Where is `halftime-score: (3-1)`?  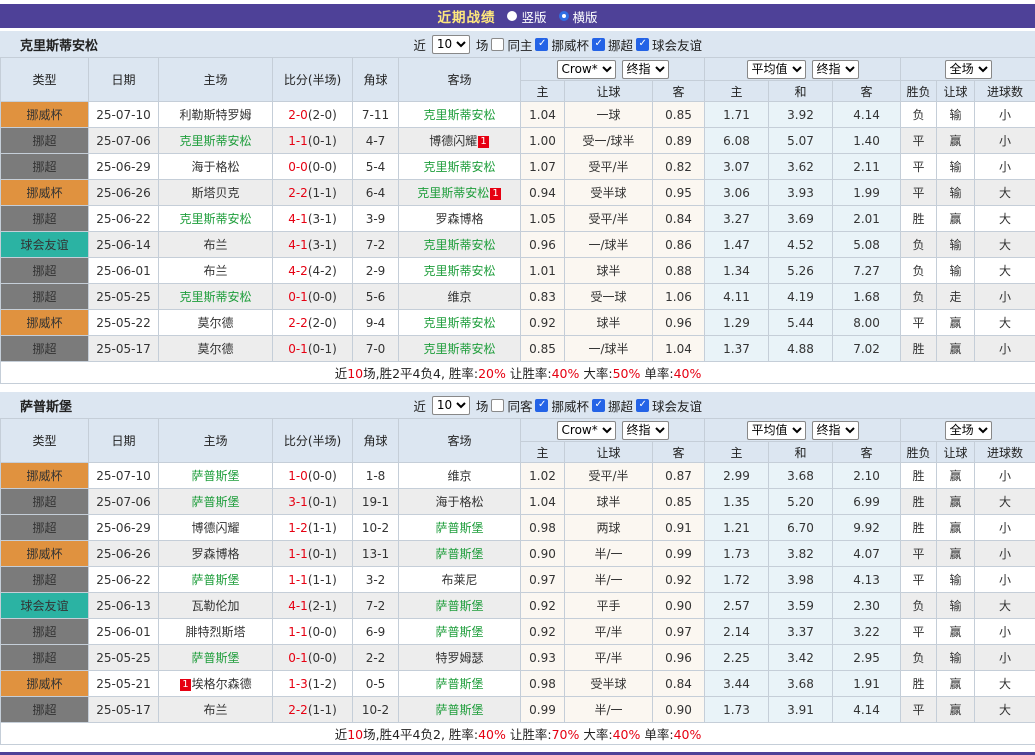
halftime-score: (3-1) is located at coordinates (322, 245).